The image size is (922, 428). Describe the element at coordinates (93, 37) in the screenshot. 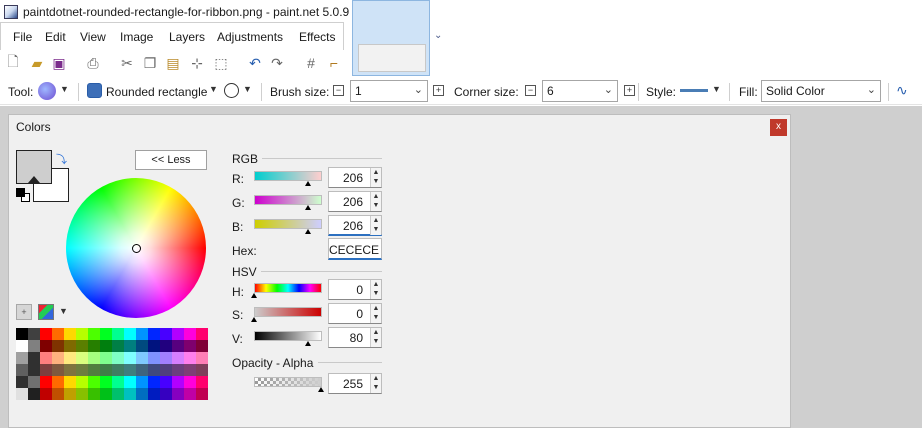

I see `menu-view: View` at that location.